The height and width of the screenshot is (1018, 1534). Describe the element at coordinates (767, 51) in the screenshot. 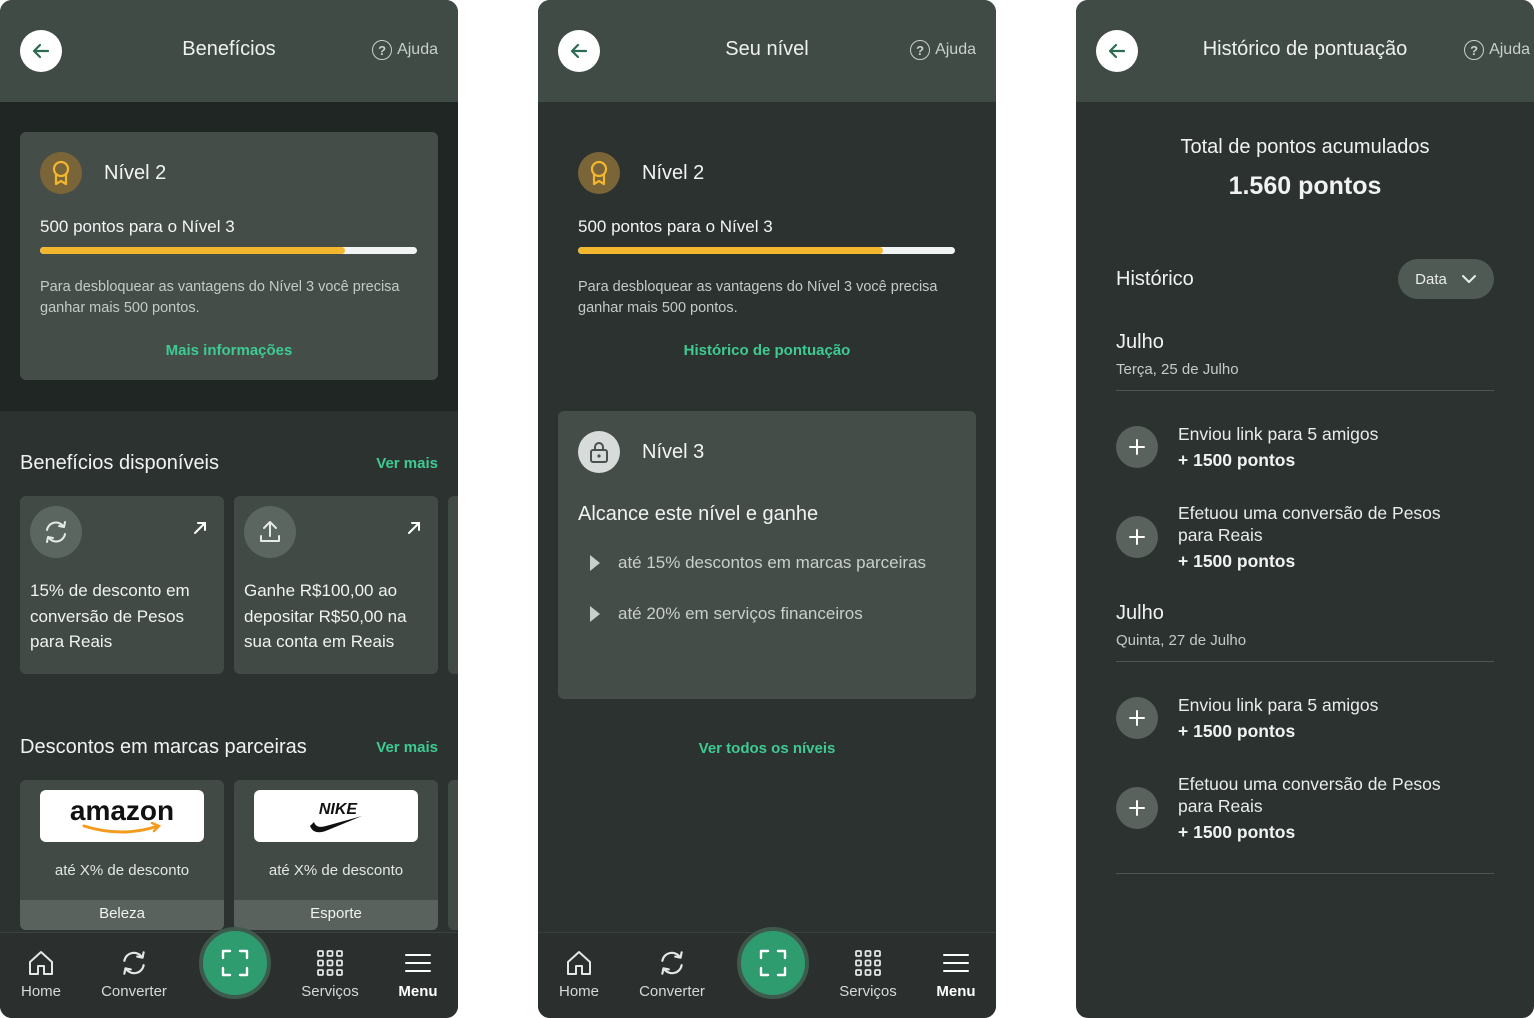

I see `header: Seu nível ? Ajuda` at that location.